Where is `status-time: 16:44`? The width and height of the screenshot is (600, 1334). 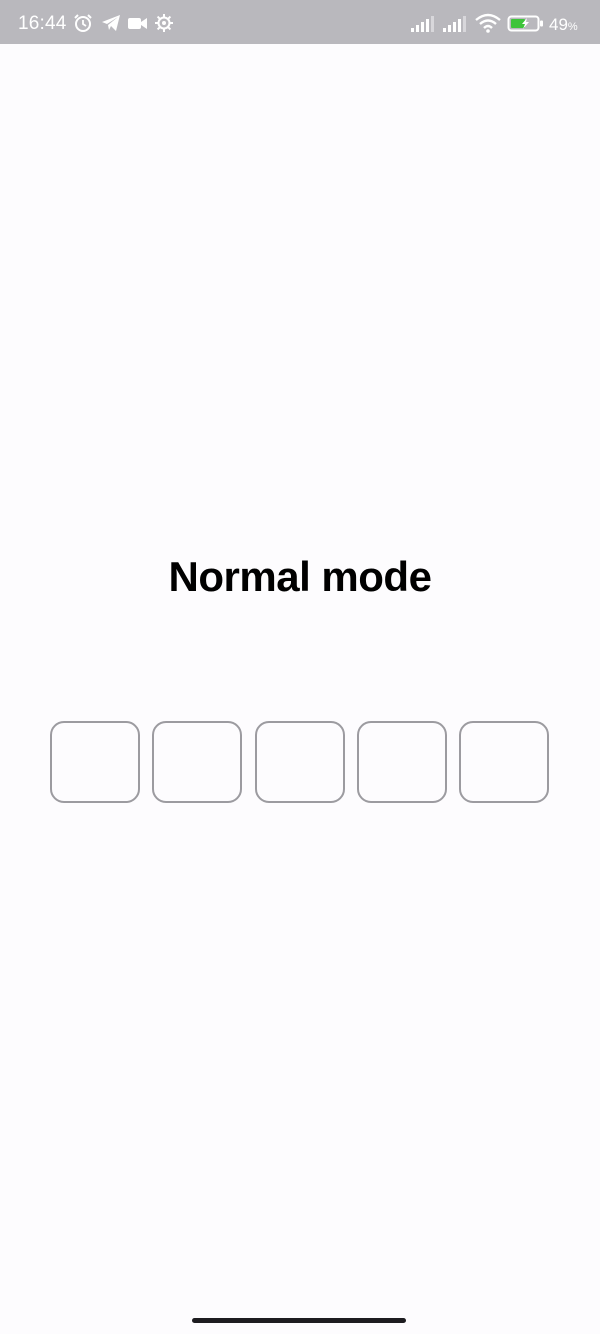
status-time: 16:44 is located at coordinates (42, 23).